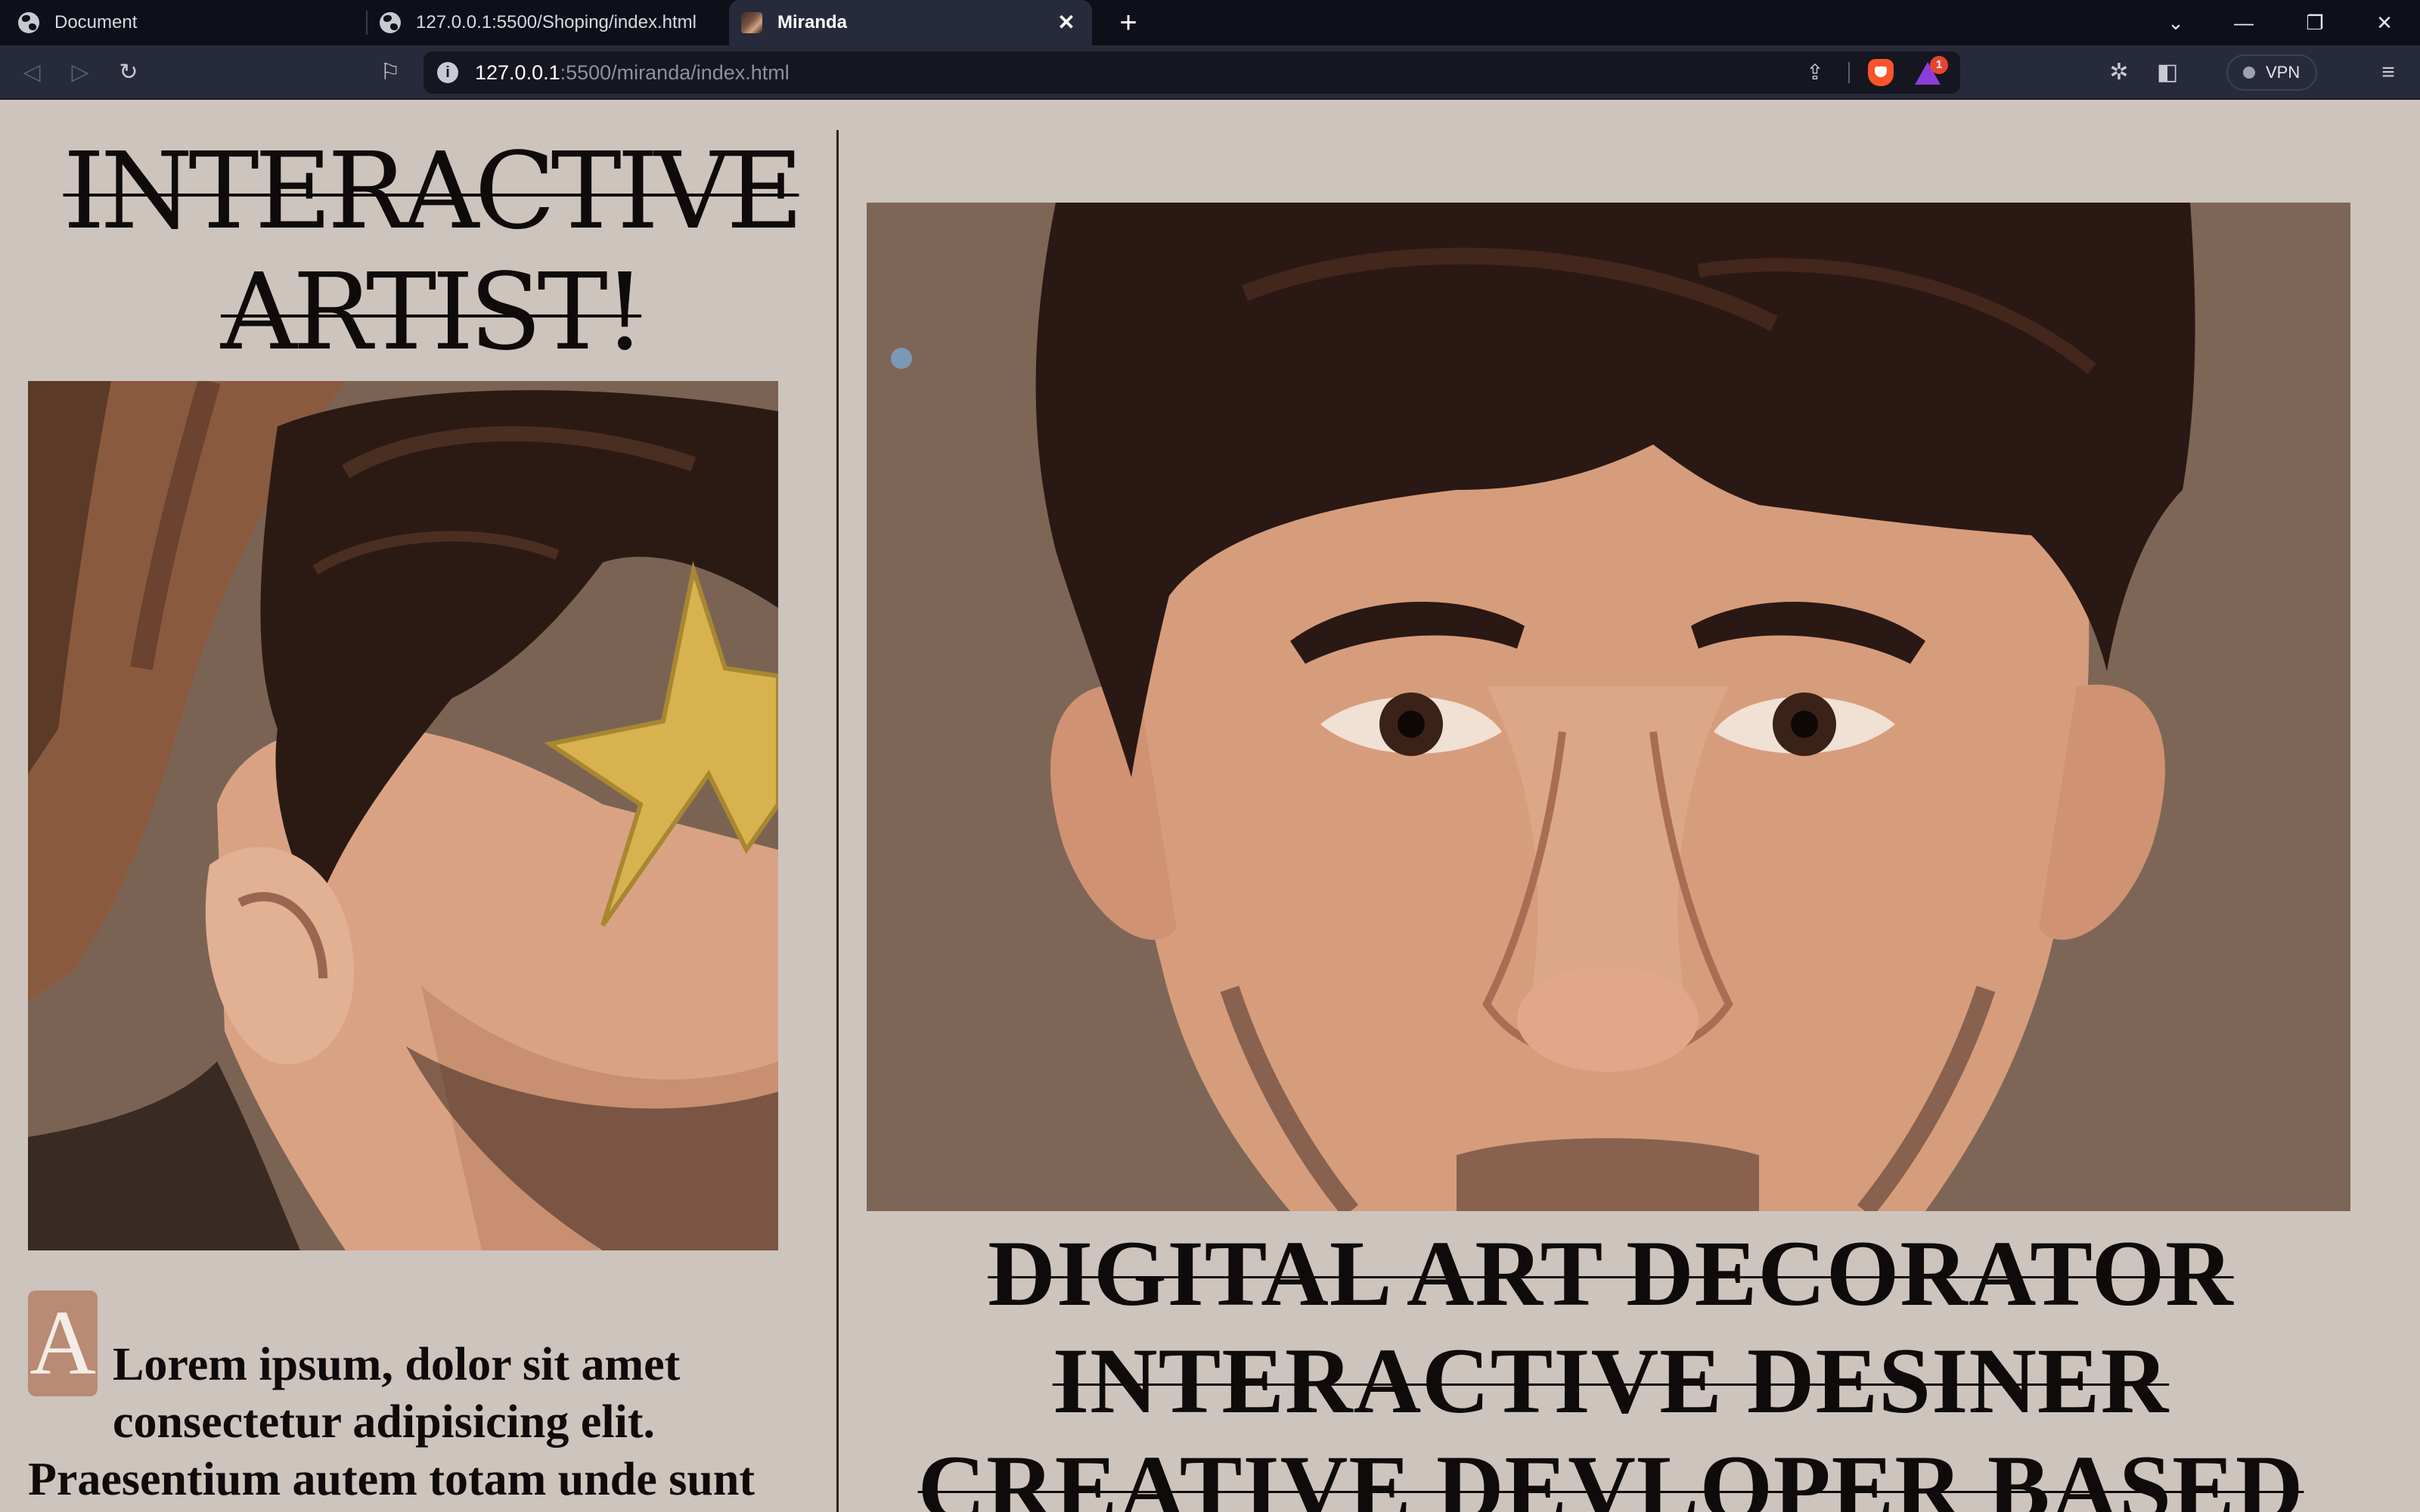 The width and height of the screenshot is (2420, 1512). What do you see at coordinates (1939, 65) in the screenshot?
I see `rewards-count-badge: 1` at bounding box center [1939, 65].